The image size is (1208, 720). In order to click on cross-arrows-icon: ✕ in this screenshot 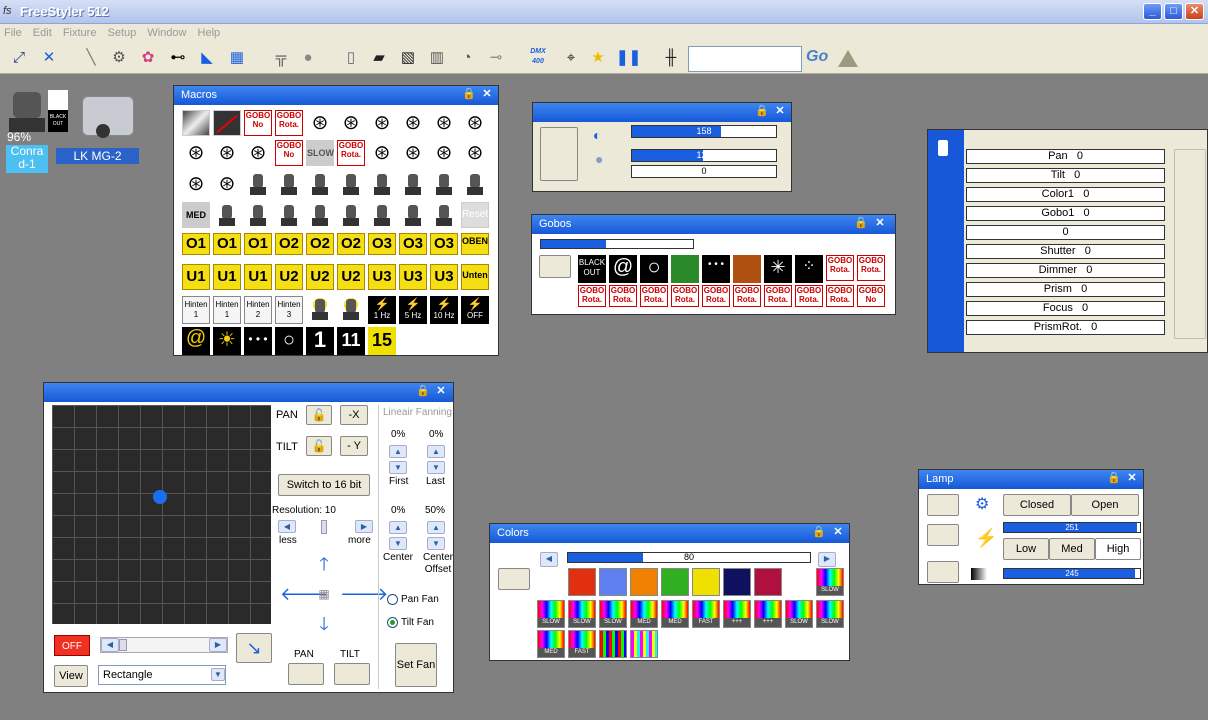, I will do `click(49, 58)`.